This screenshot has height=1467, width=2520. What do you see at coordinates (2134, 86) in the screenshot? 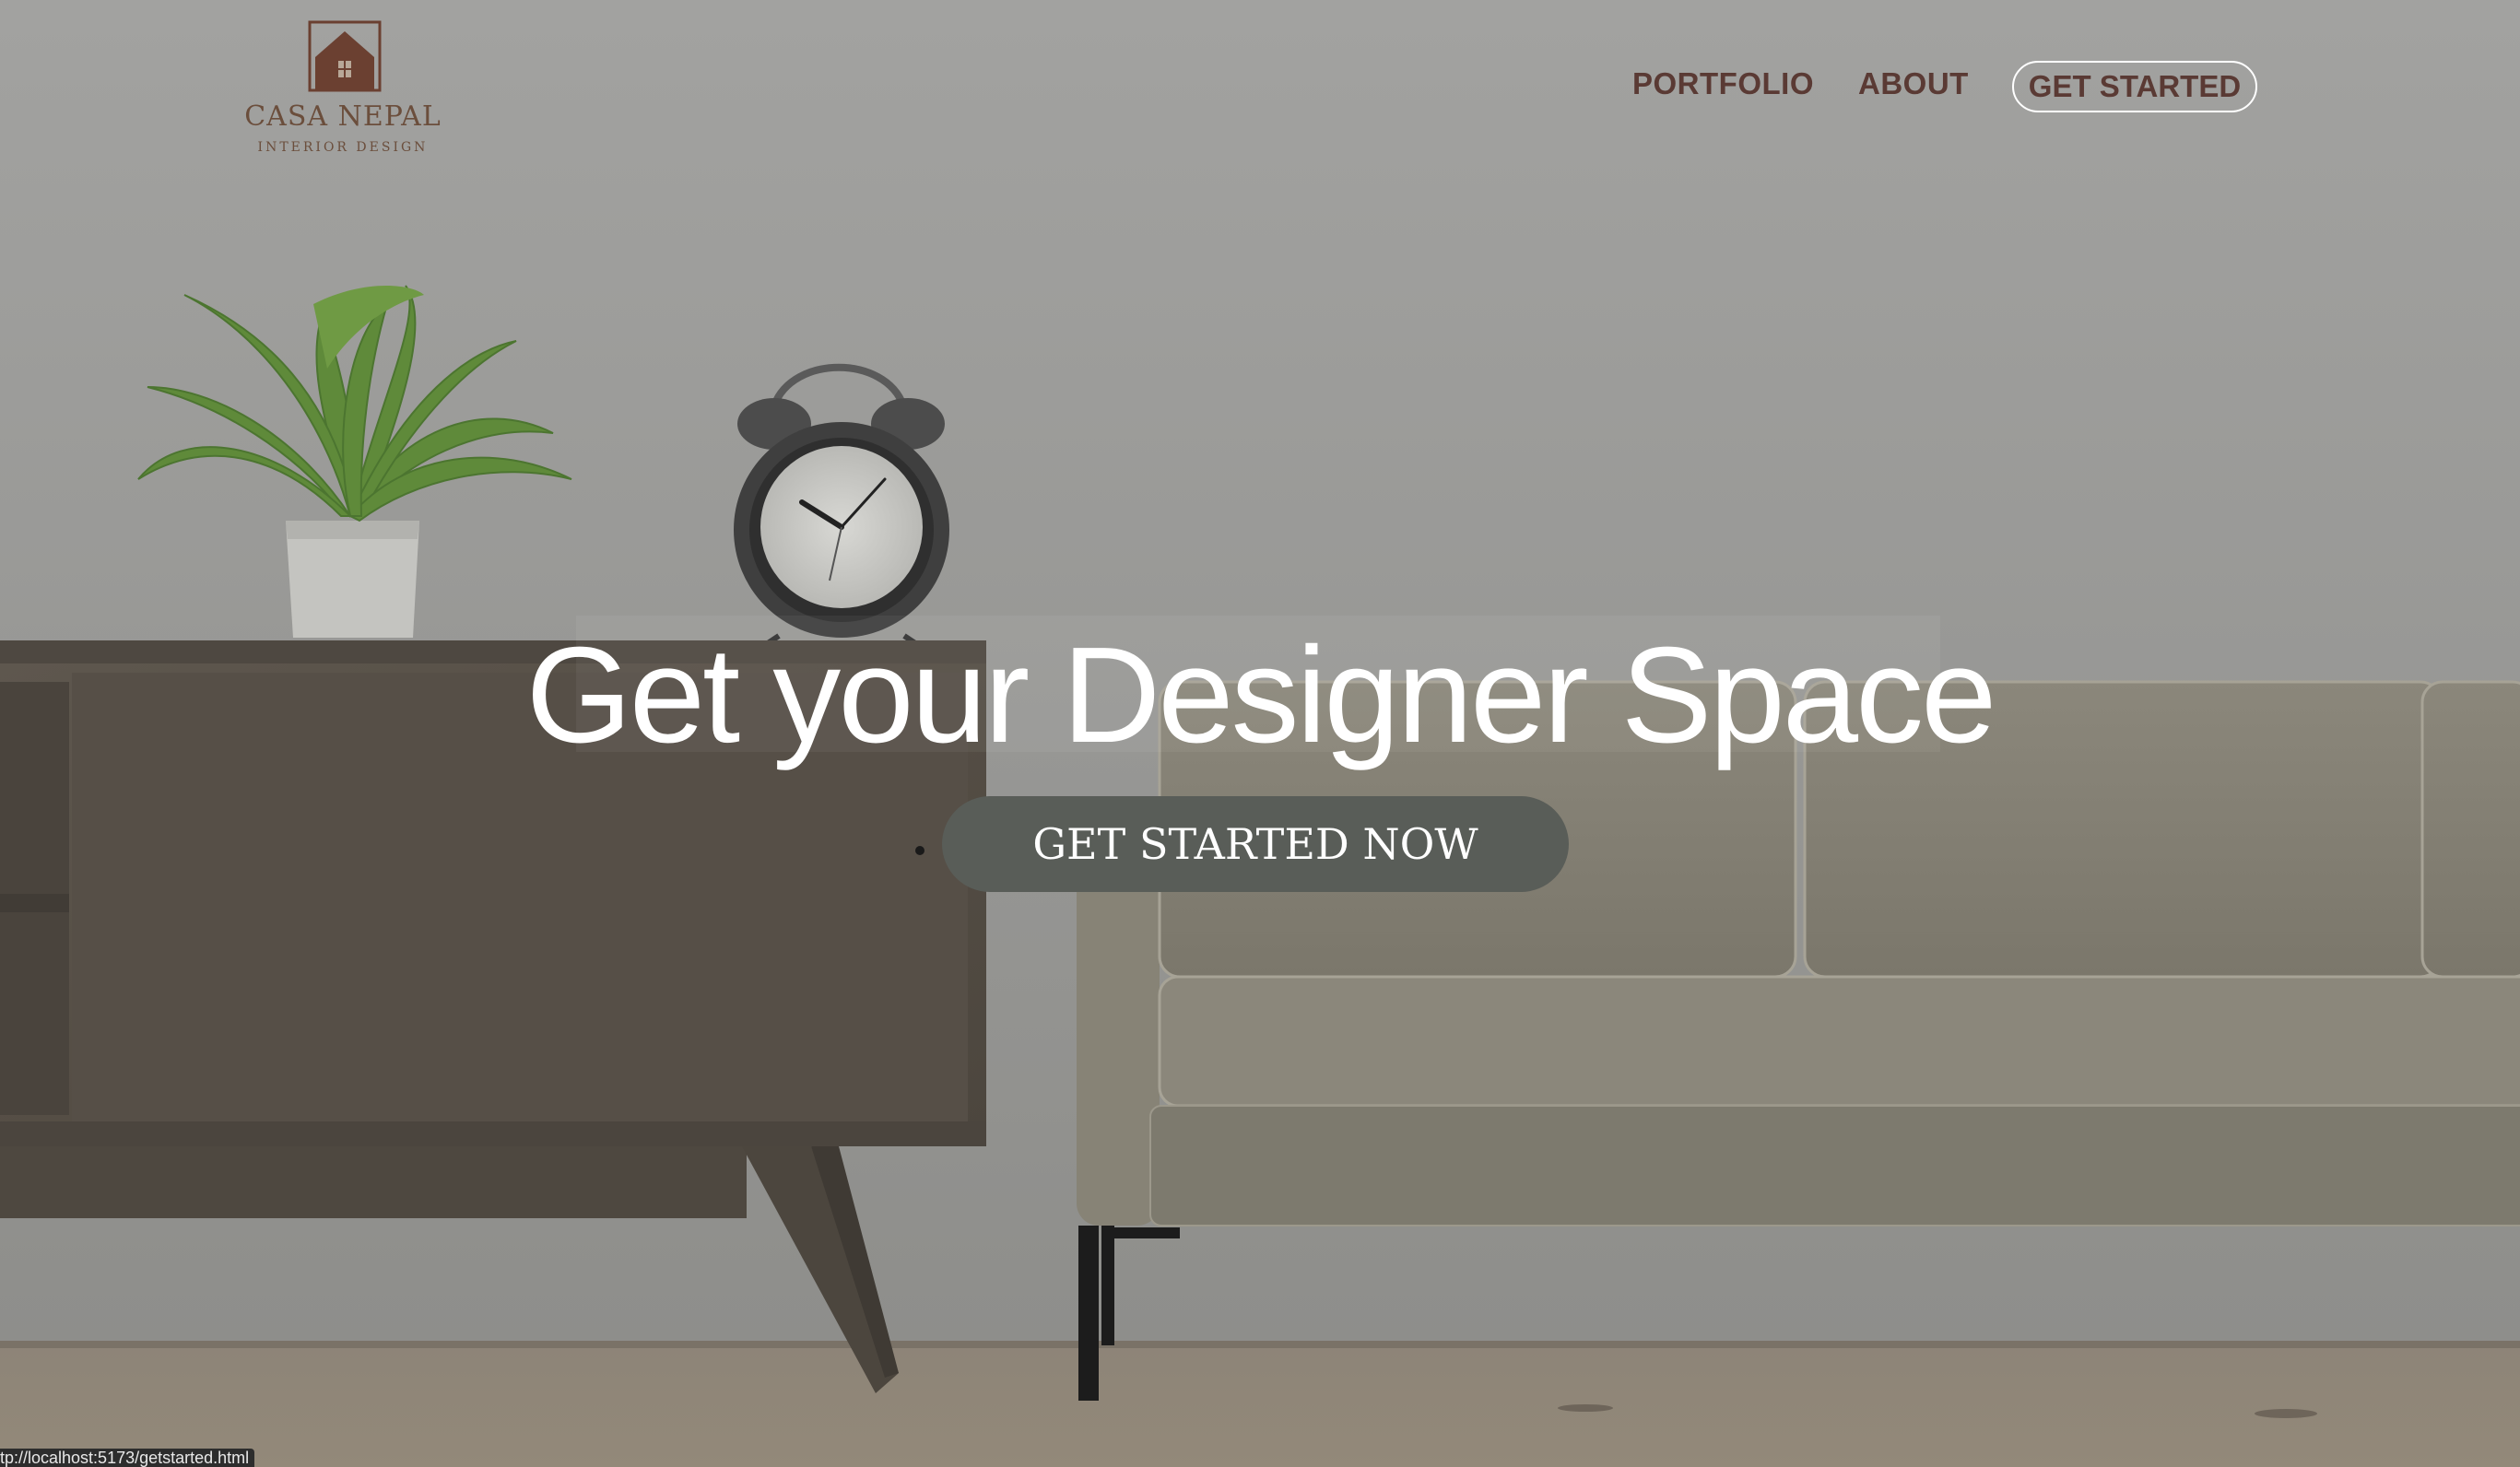
I see `nav-get-started-button: GET STARTED` at bounding box center [2134, 86].